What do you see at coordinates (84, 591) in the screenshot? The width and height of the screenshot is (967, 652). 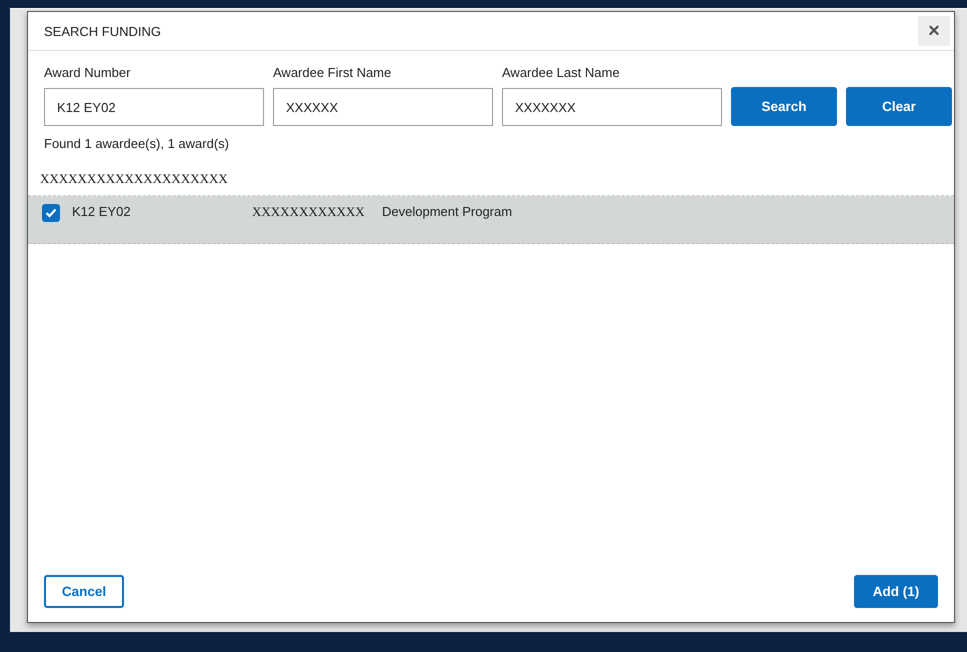 I see `cancel-button: Cancel` at bounding box center [84, 591].